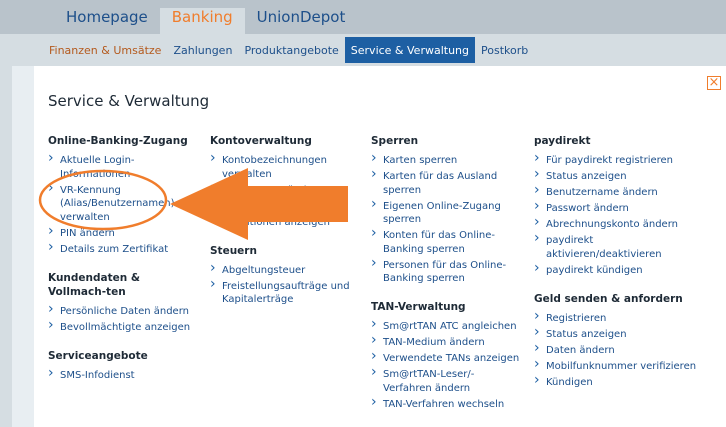 The width and height of the screenshot is (726, 427). Describe the element at coordinates (202, 50) in the screenshot. I see `subnav-zahlungen: Zahlungen` at that location.